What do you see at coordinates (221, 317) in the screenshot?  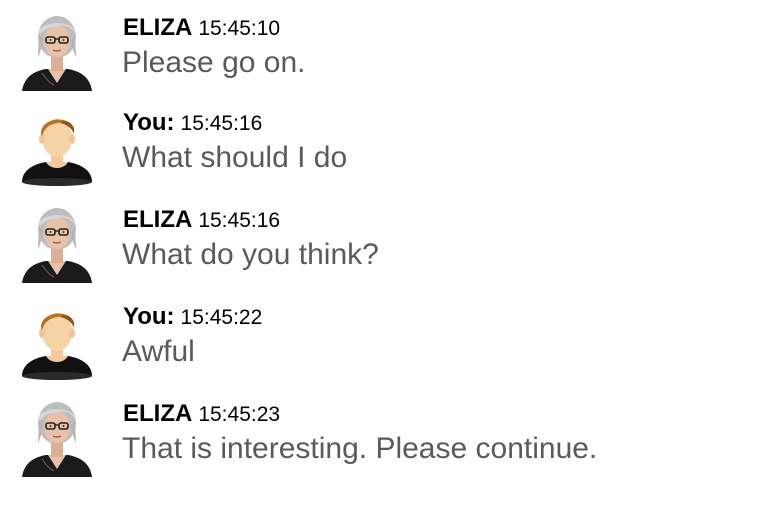 I see `timestamp: 15:45:22` at bounding box center [221, 317].